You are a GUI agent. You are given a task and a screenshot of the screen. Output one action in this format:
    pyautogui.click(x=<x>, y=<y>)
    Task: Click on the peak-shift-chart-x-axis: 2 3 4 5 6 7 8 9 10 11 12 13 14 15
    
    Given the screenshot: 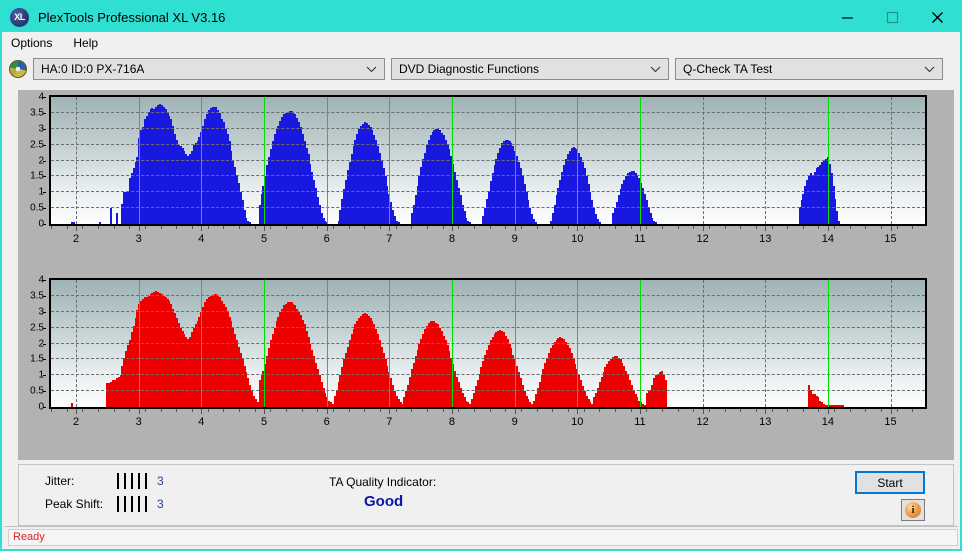 What is the action you would take?
    pyautogui.click(x=488, y=426)
    